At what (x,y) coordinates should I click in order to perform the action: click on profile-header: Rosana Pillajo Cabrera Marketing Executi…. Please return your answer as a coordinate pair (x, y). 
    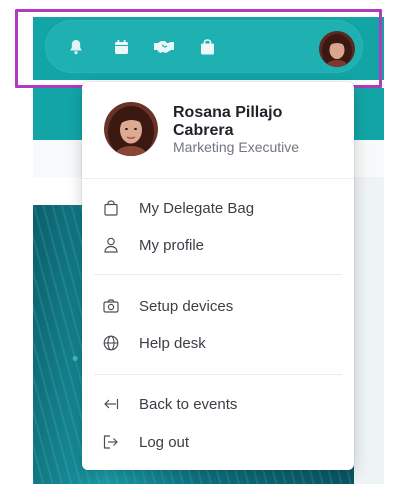
    Looking at the image, I should click on (218, 130).